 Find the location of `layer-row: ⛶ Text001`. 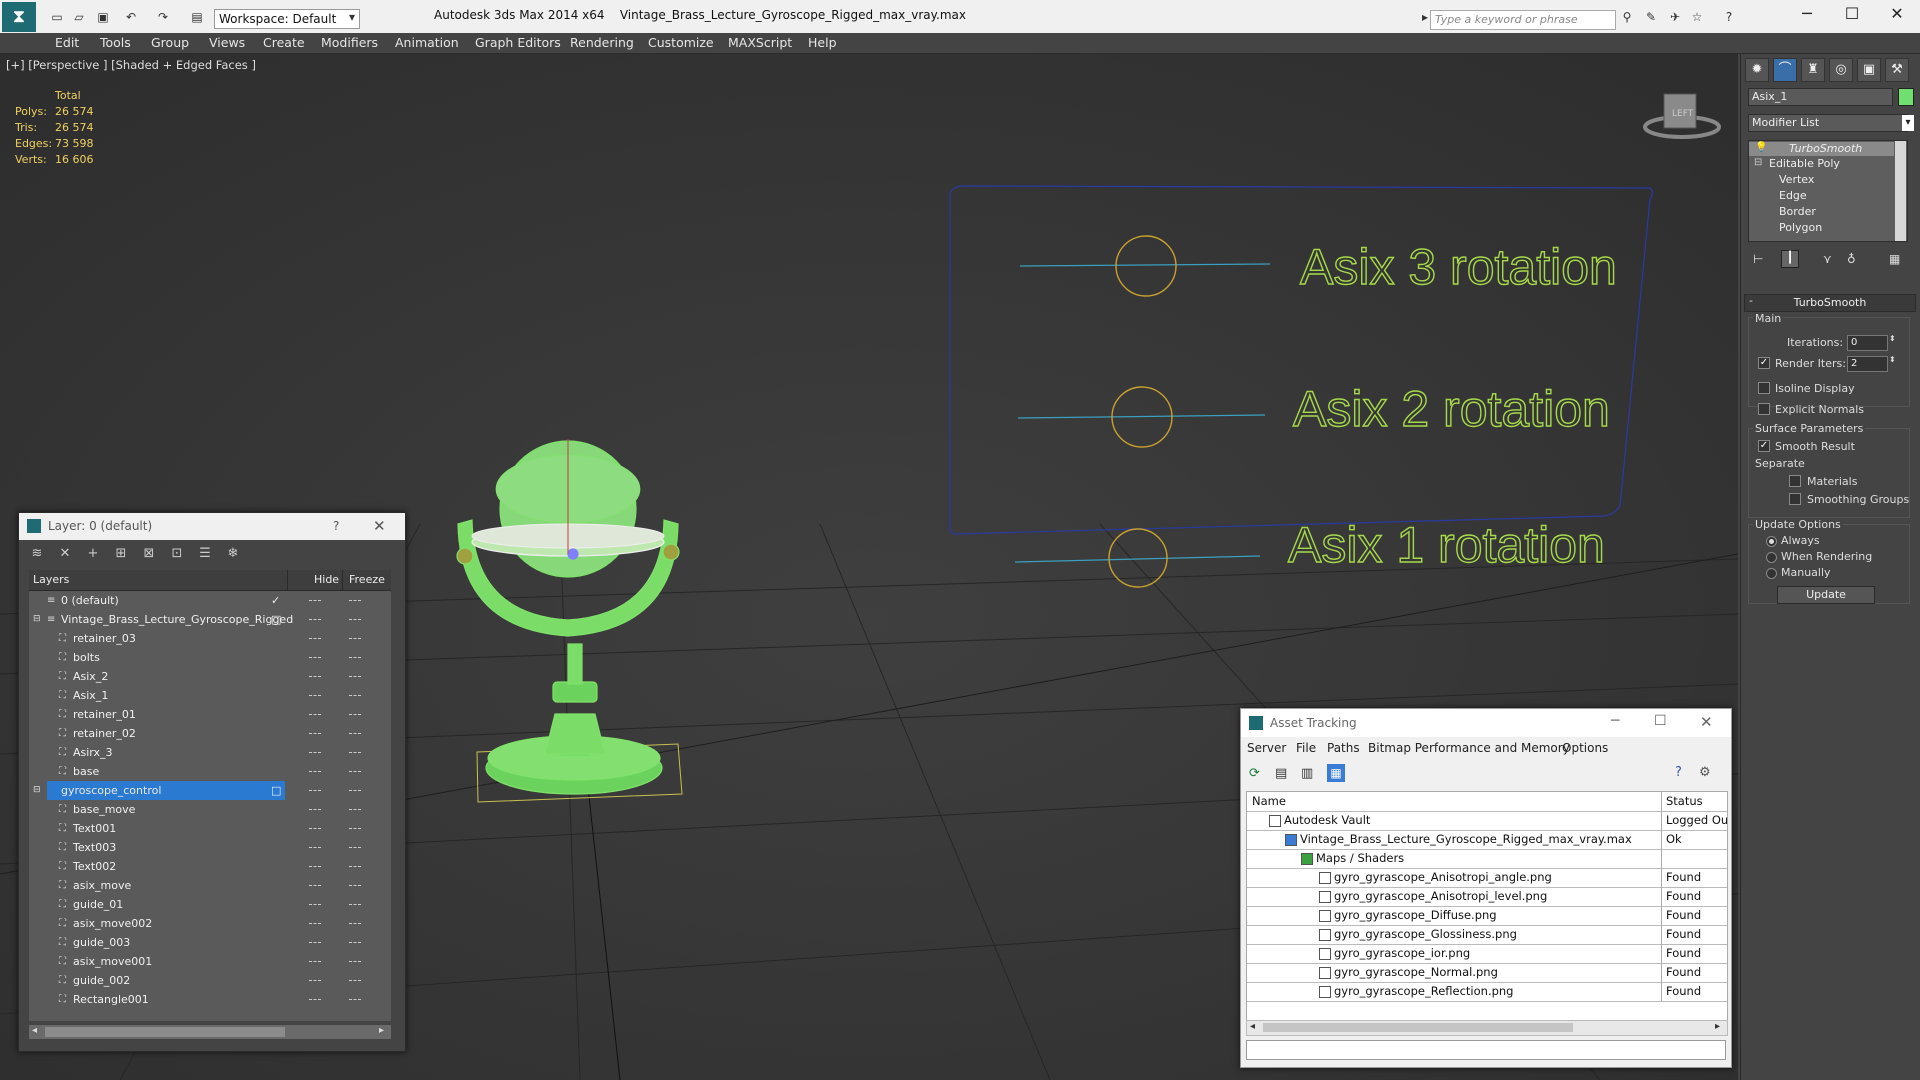

layer-row: ⛶ Text001 is located at coordinates (210, 828).